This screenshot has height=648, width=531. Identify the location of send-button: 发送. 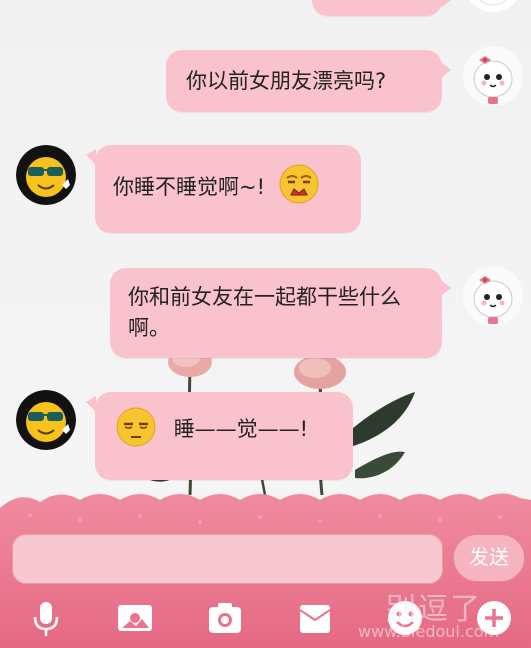
(489, 558).